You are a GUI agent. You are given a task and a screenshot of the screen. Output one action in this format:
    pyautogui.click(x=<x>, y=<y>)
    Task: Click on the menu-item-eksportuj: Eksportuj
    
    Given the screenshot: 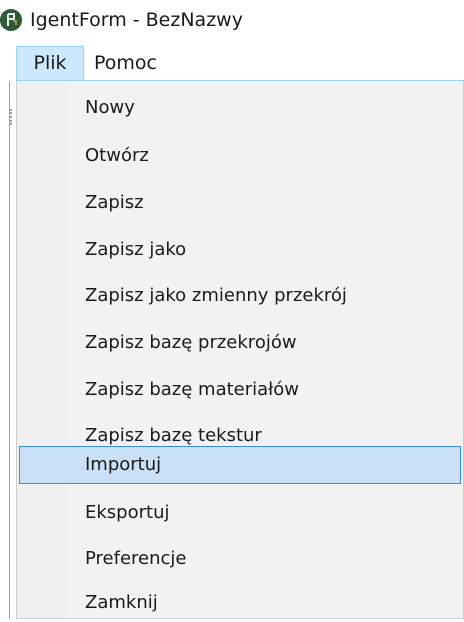 What is the action you would take?
    pyautogui.click(x=240, y=513)
    